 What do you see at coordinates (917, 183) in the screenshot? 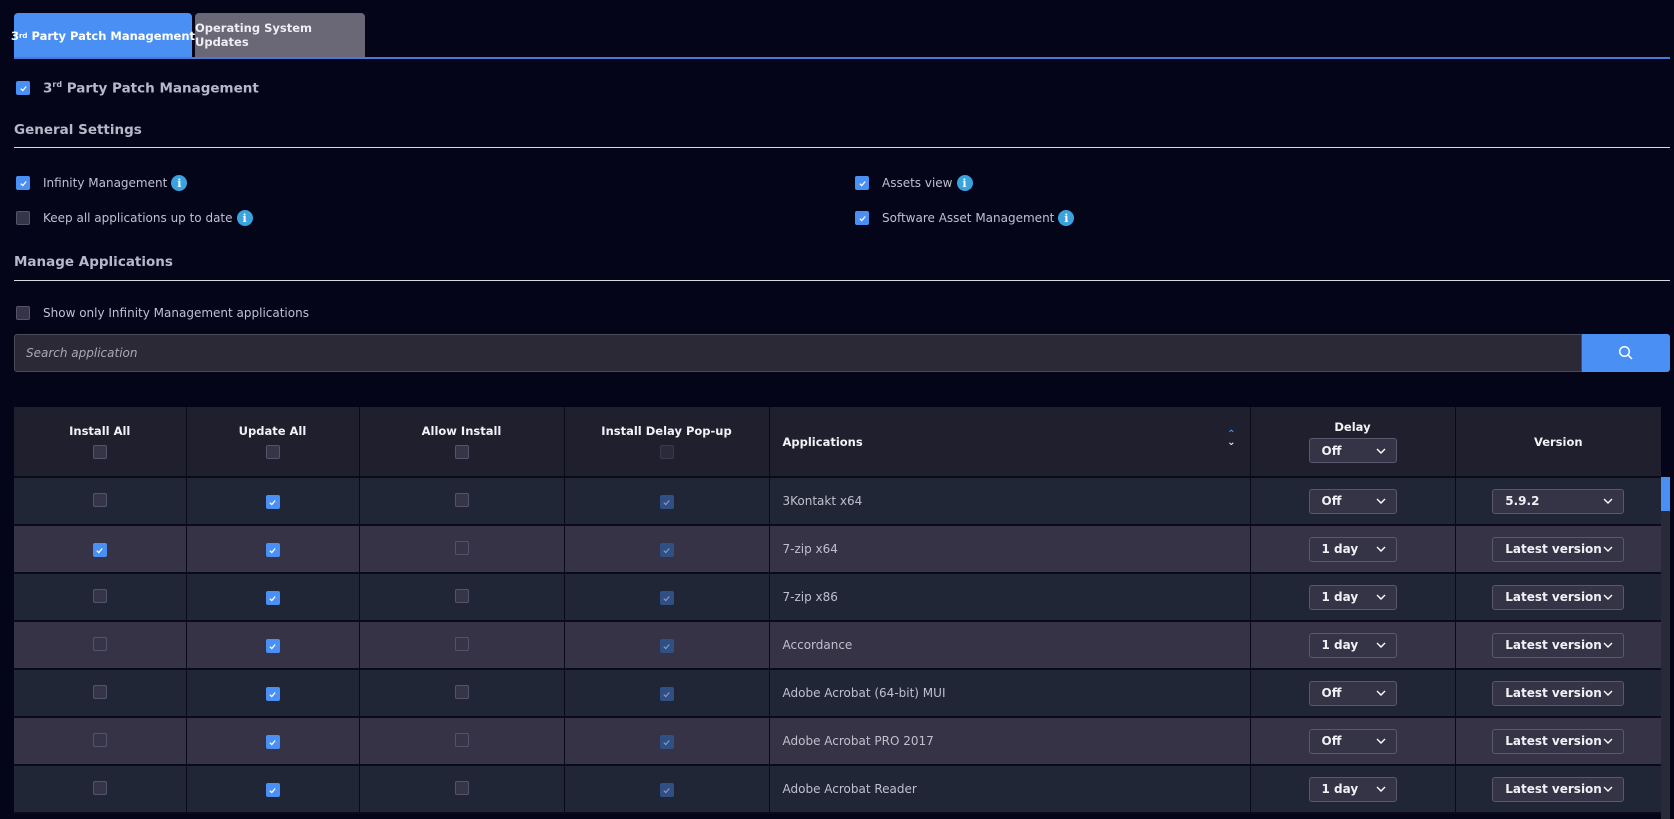
I see `assets-view-label: Assets view` at bounding box center [917, 183].